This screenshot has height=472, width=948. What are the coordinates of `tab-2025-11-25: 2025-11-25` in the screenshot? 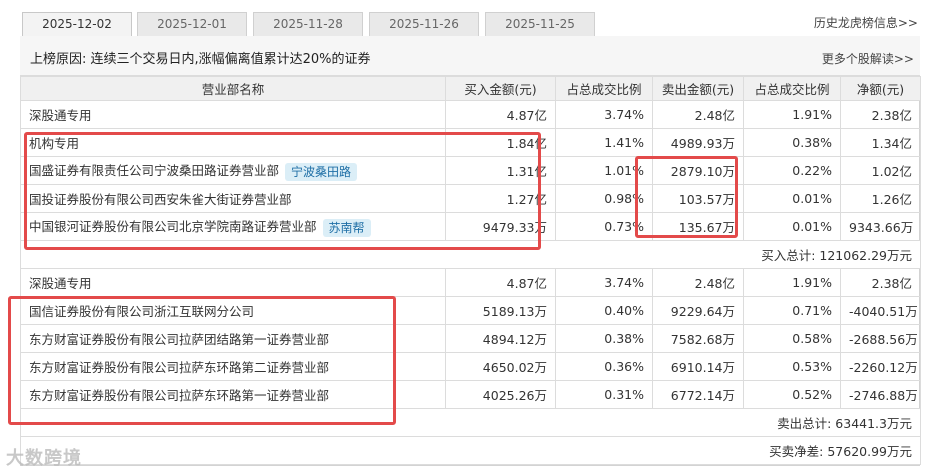 It's located at (540, 24).